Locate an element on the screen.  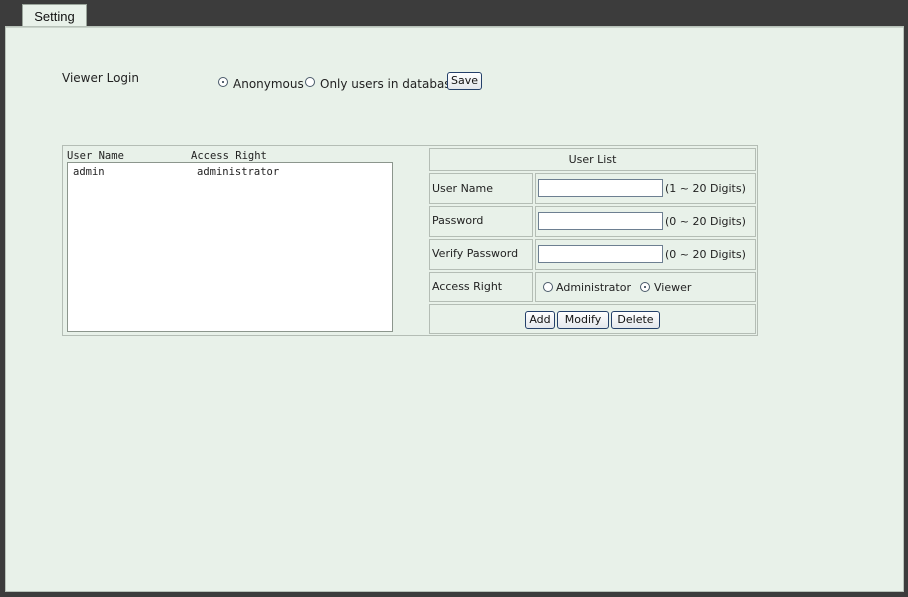
value-cell-user-name: (1 ~ 20 Digits) is located at coordinates (645, 188).